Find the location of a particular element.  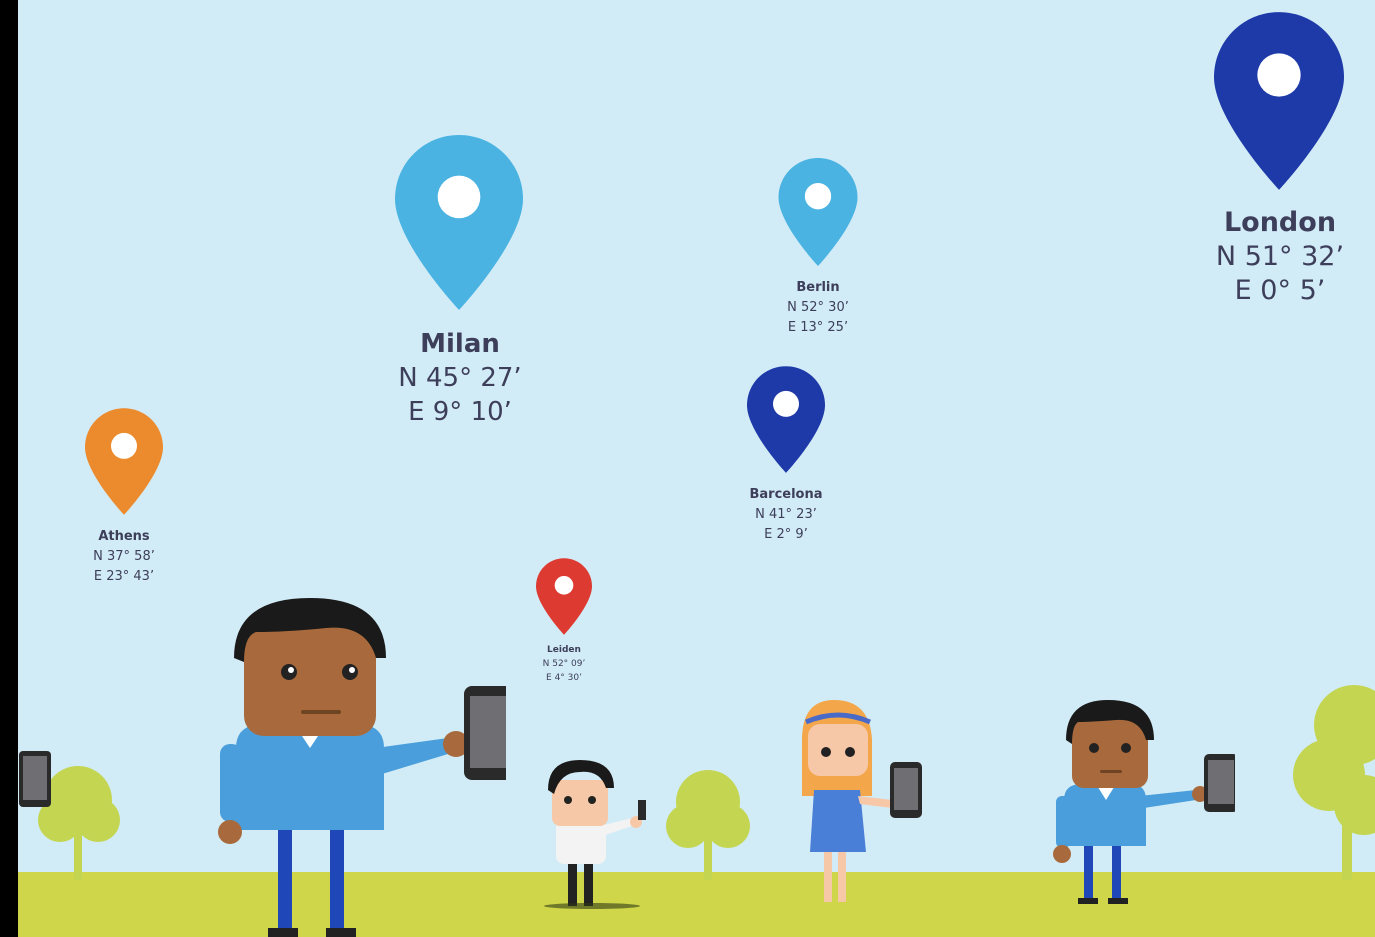

location-label-athens: Athens N 37° 58’ E 23° 43’ is located at coordinates (124, 557).